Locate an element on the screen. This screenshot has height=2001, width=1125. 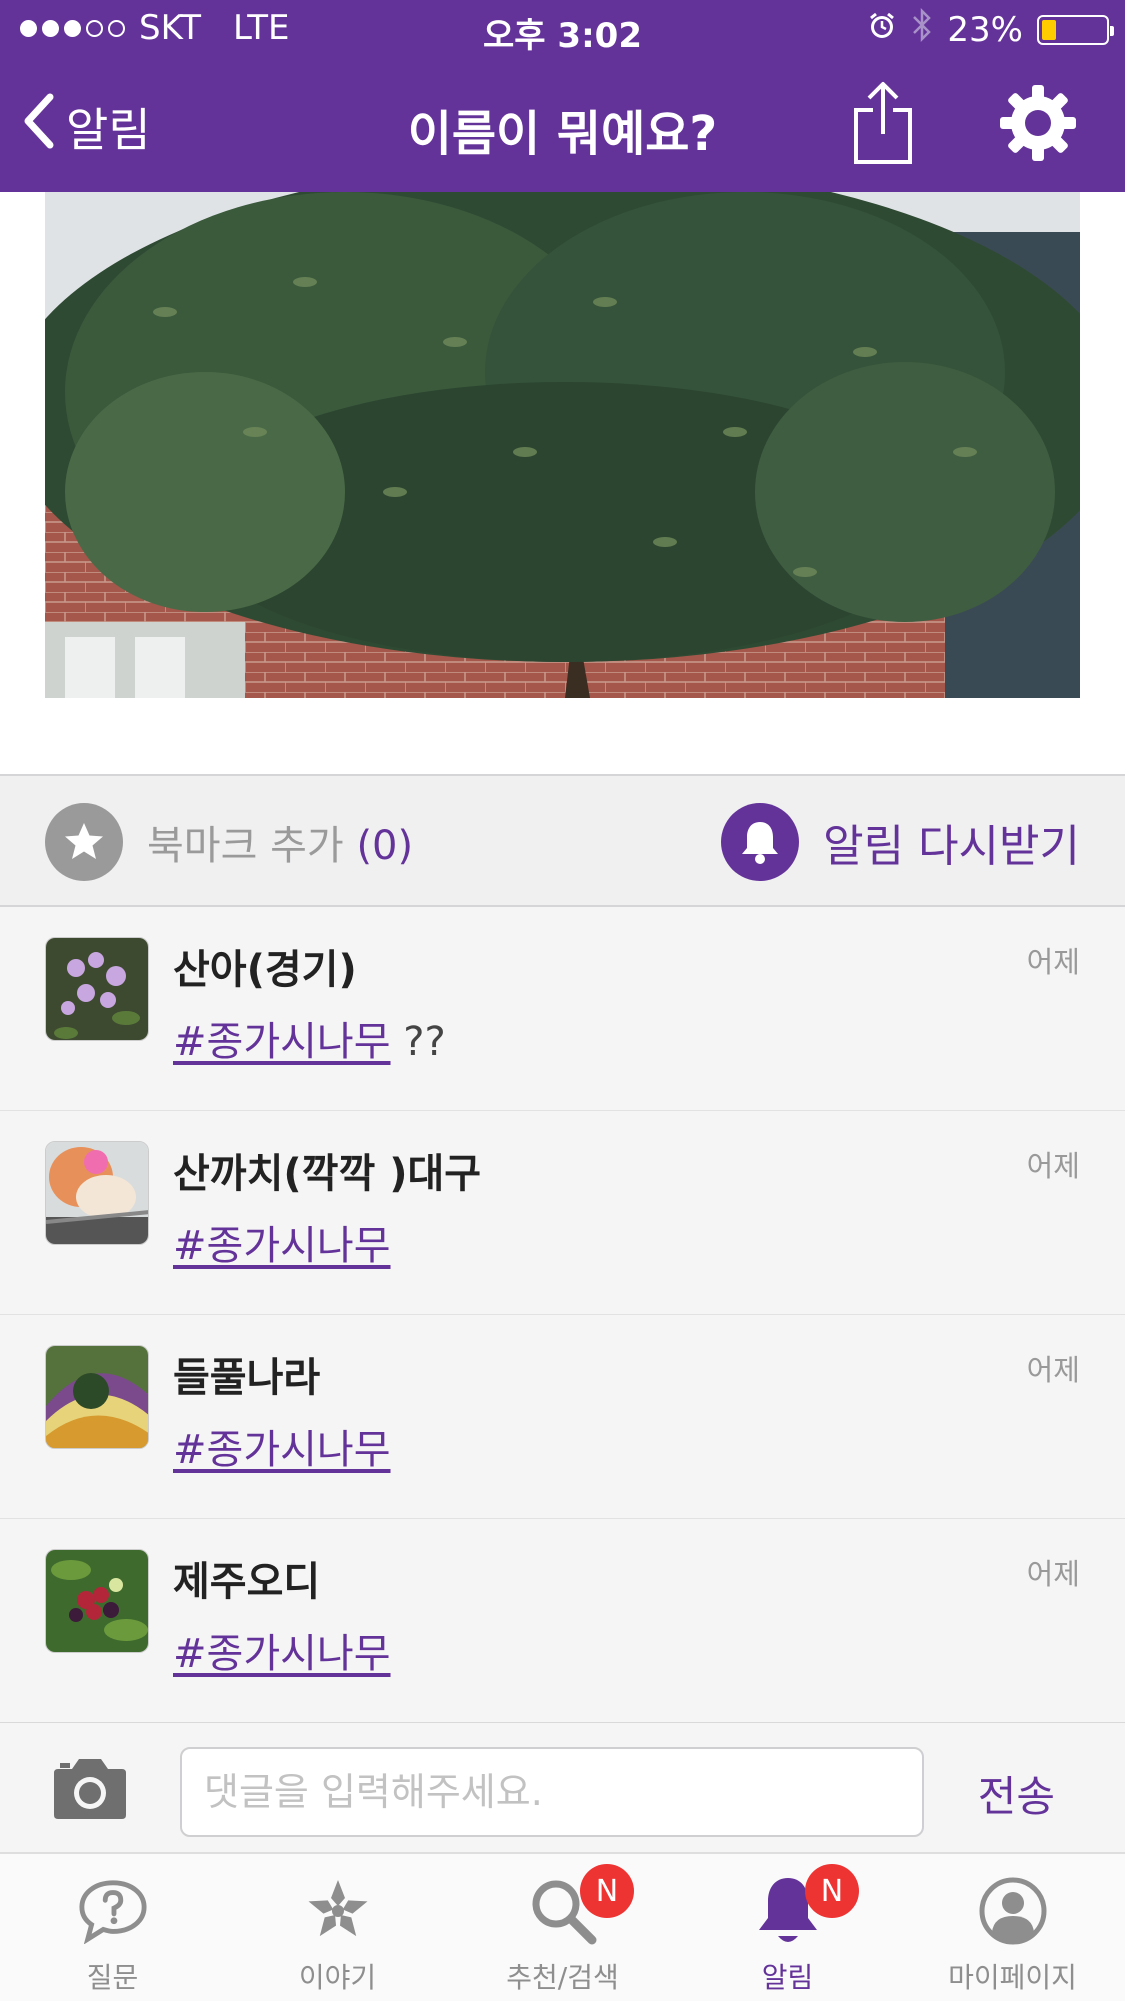
navigation-bar: 알림 이름이 뭐예요? is located at coordinates (562, 125).